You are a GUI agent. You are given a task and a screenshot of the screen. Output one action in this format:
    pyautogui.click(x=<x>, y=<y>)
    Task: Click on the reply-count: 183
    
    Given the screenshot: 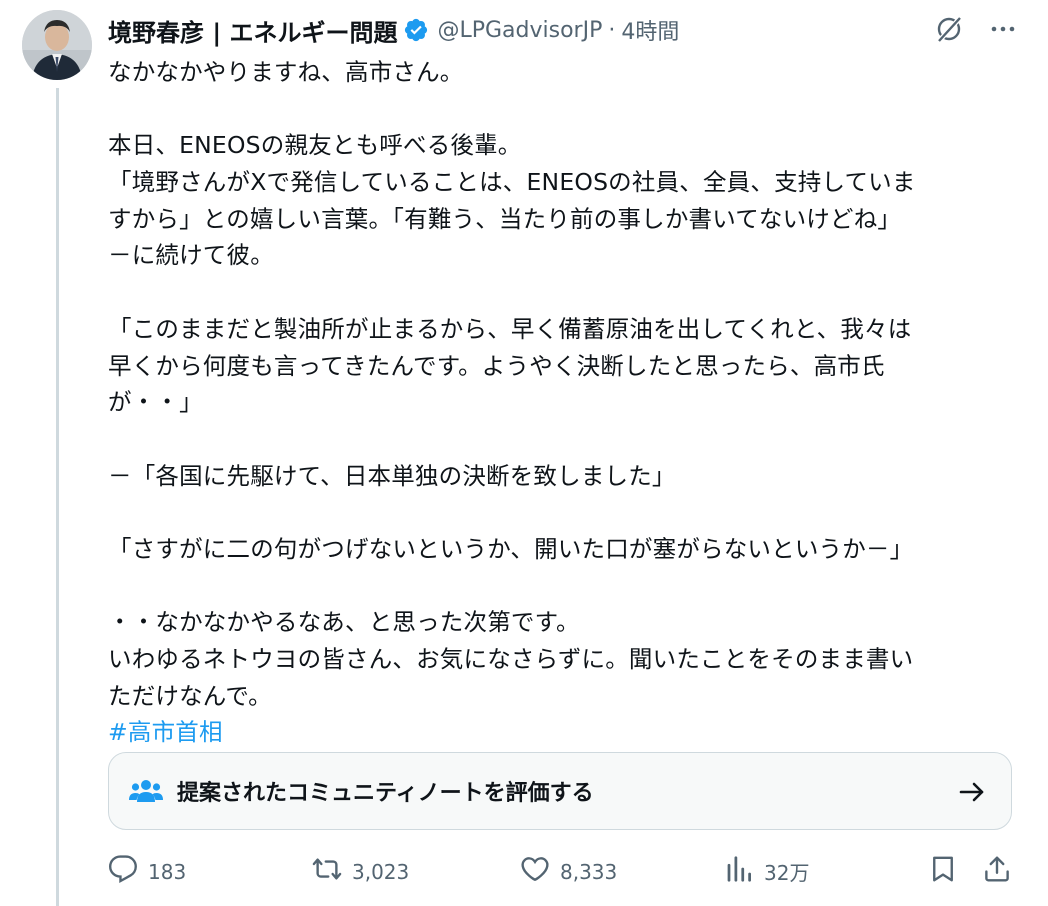 What is the action you would take?
    pyautogui.click(x=167, y=871)
    